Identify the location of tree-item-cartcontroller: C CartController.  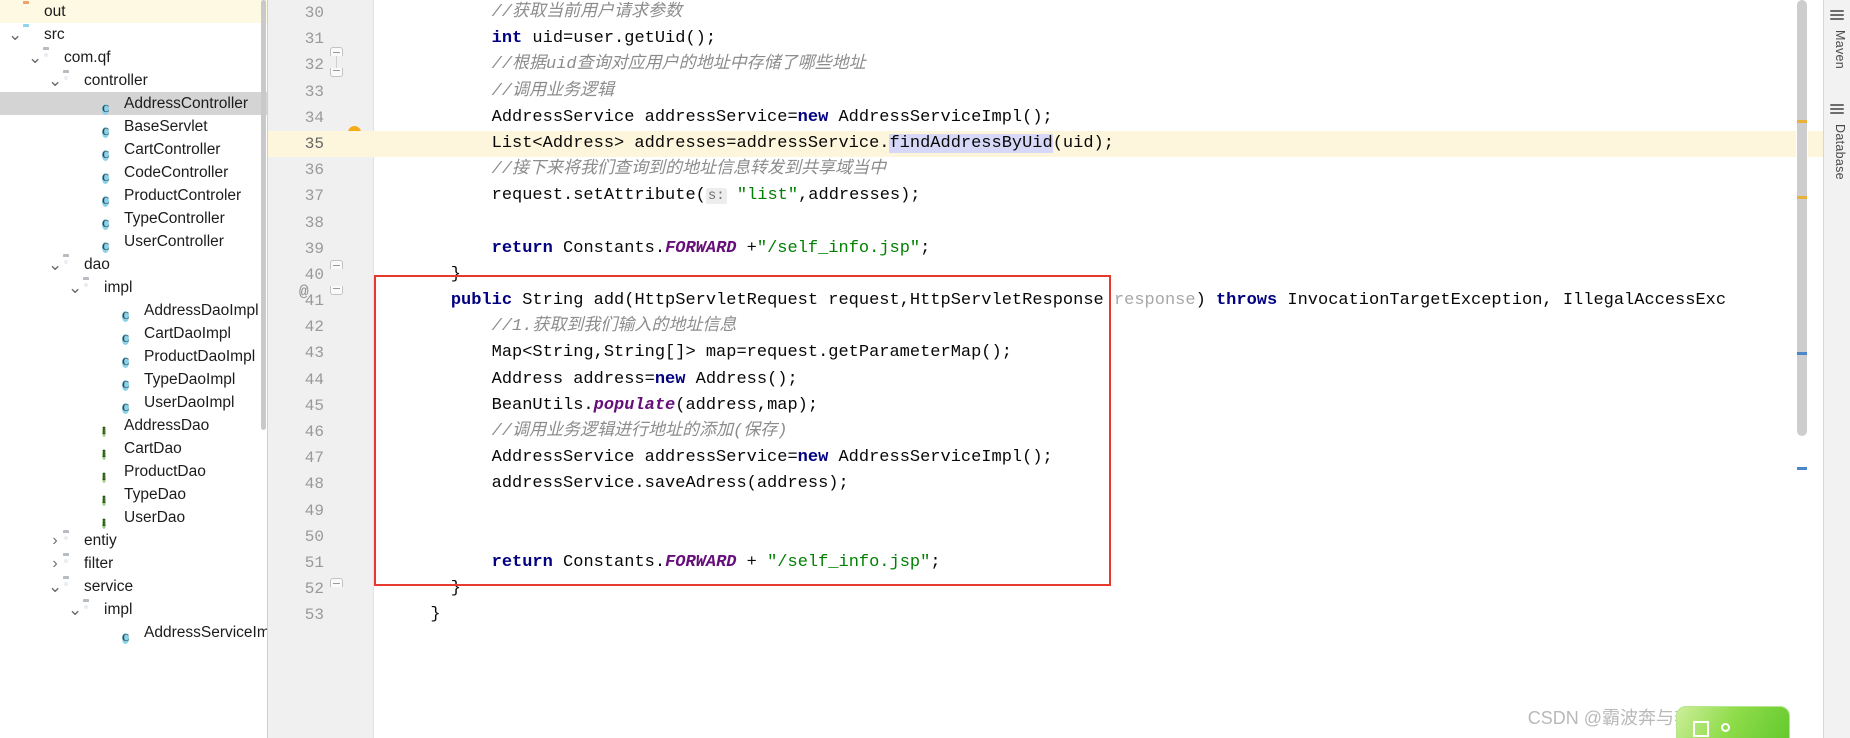
(134, 149).